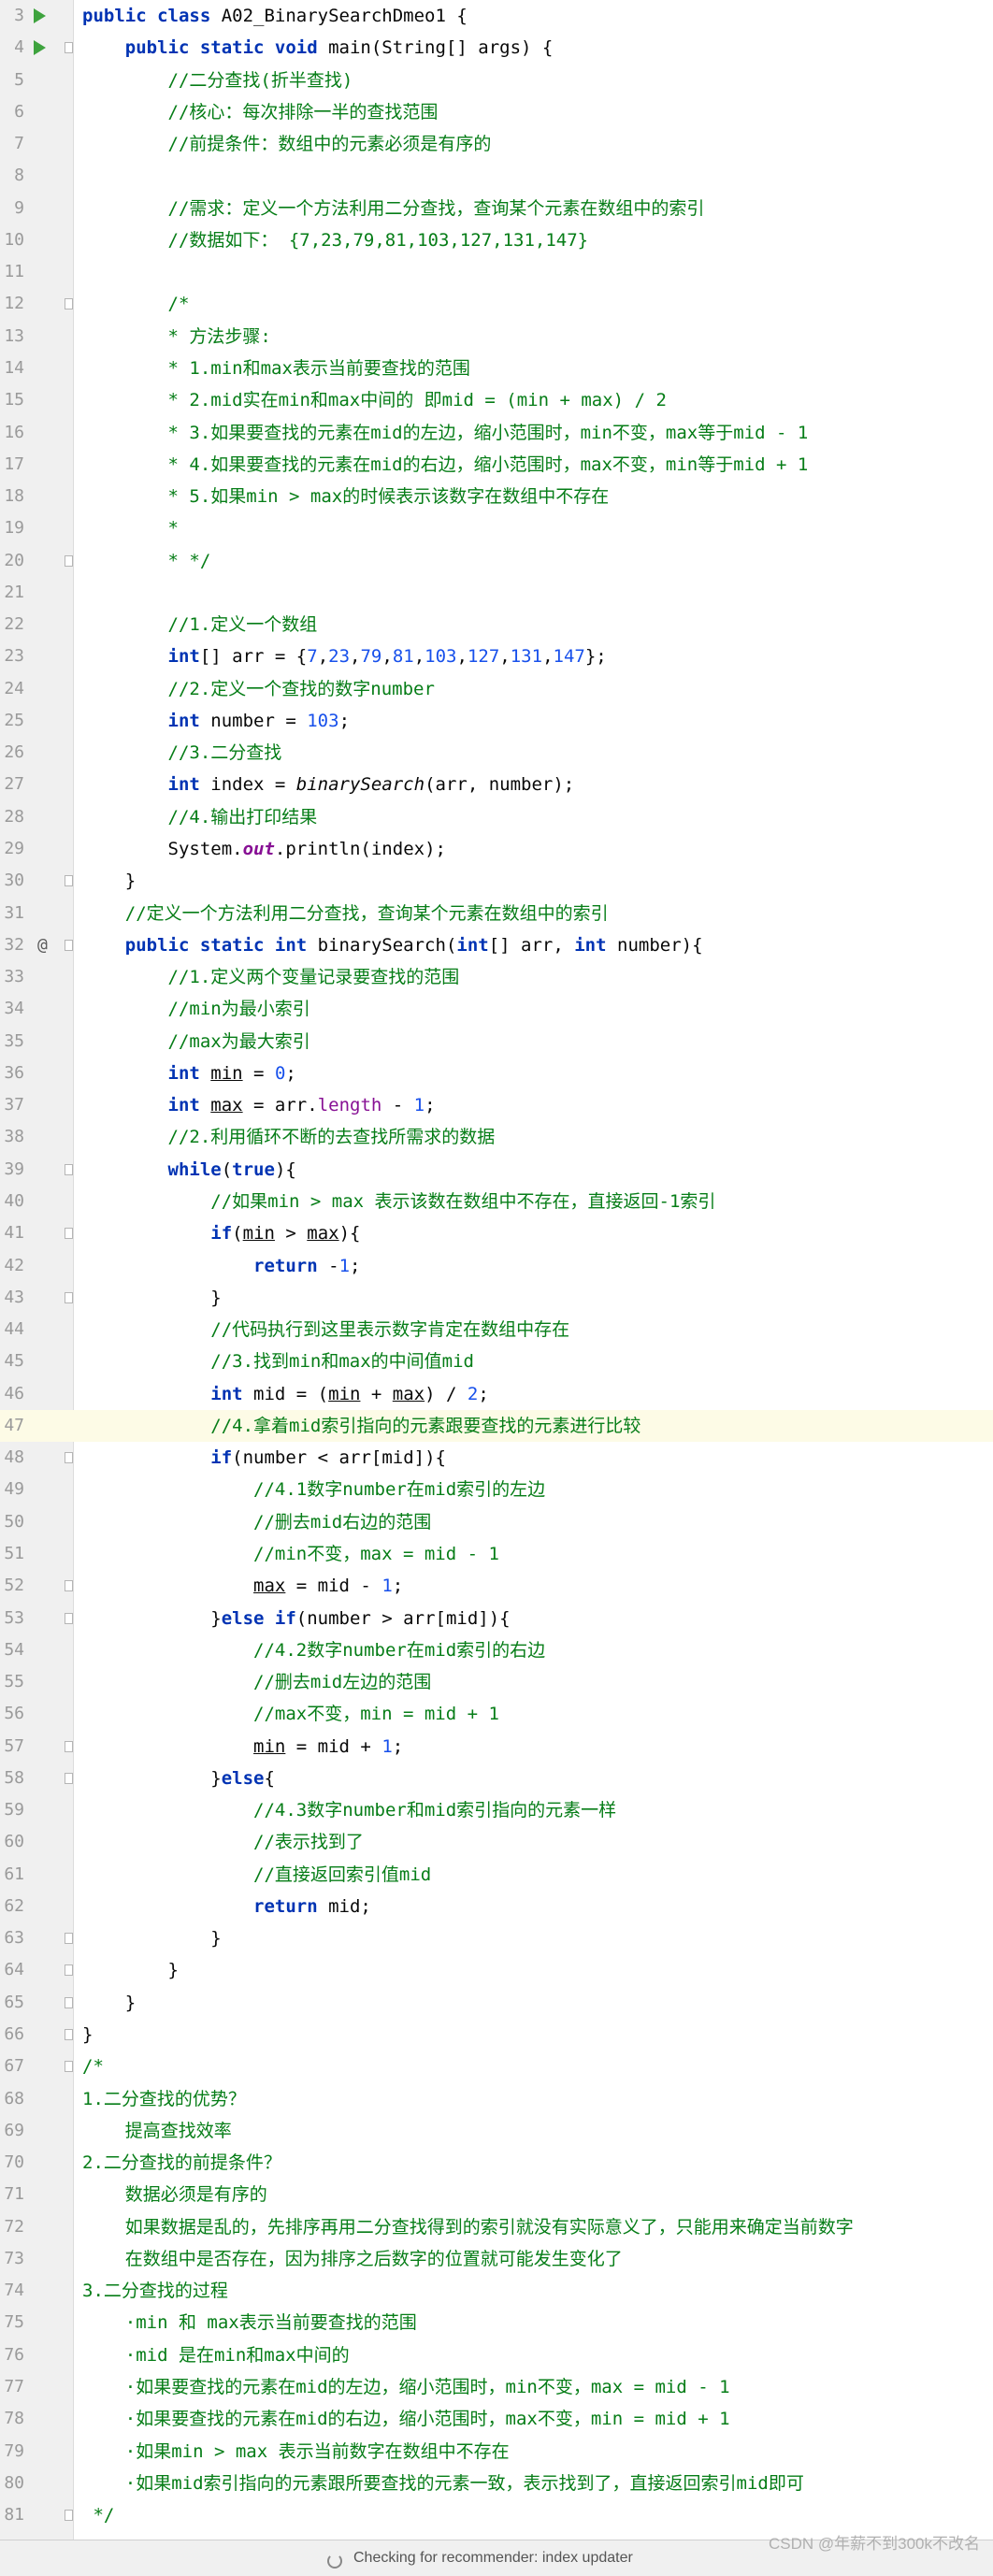  I want to click on code-line: 8, so click(496, 176).